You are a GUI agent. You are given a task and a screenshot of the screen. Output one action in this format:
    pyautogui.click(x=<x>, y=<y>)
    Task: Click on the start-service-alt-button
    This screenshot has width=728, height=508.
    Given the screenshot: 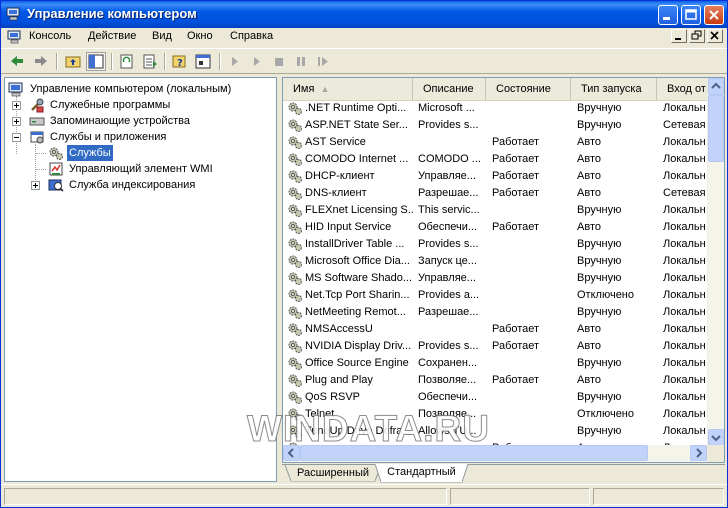 What is the action you would take?
    pyautogui.click(x=257, y=61)
    